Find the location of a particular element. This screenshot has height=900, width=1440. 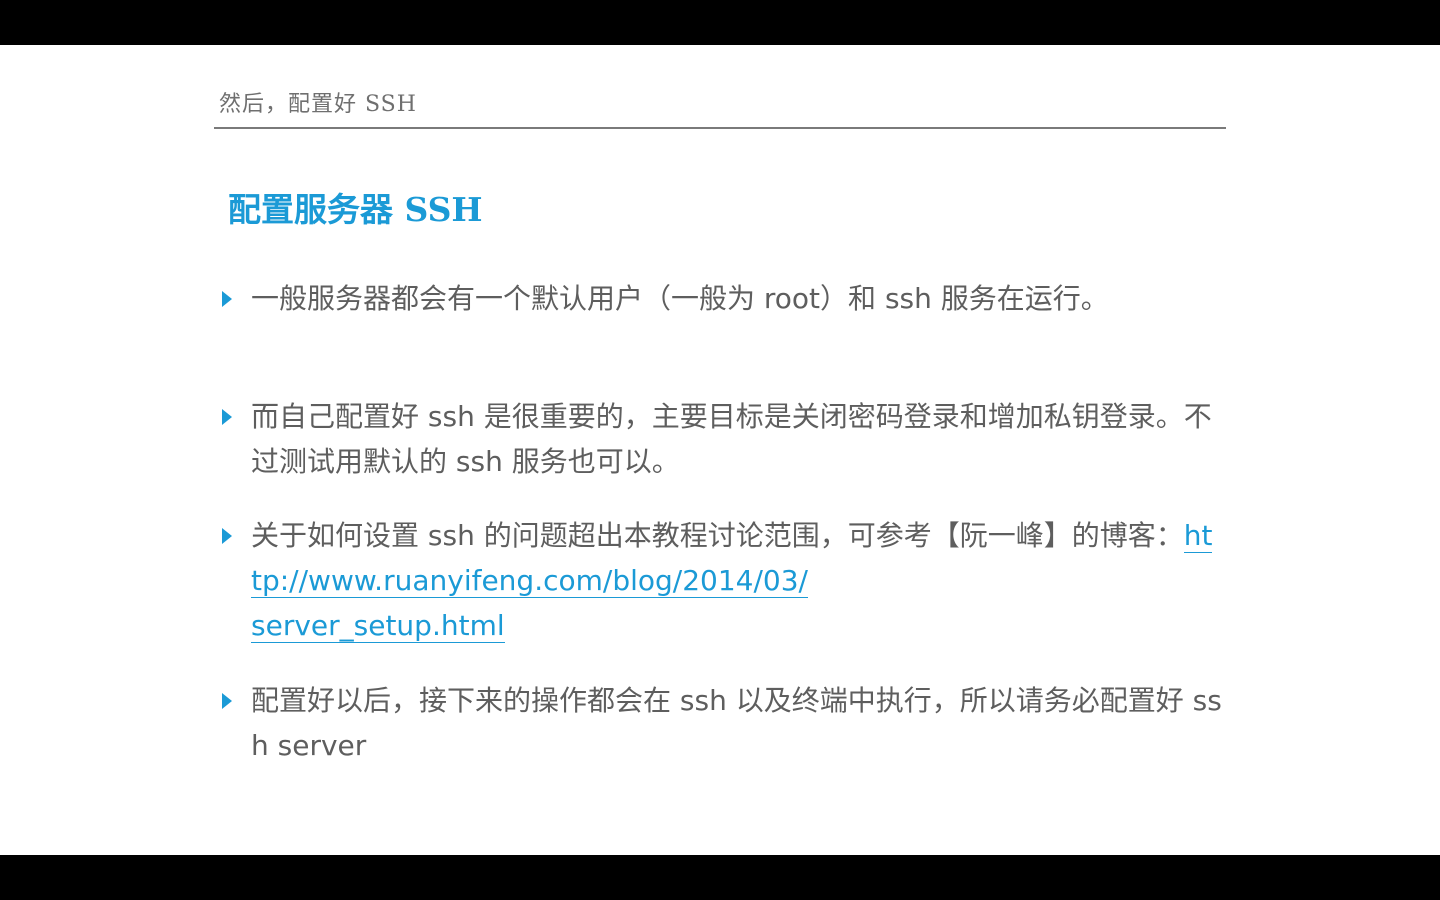

bullet-item-default-user: 一般服务器都会有一个默认用户（一般为 root）和 ssh 服务在运行。 is located at coordinates (722, 298).